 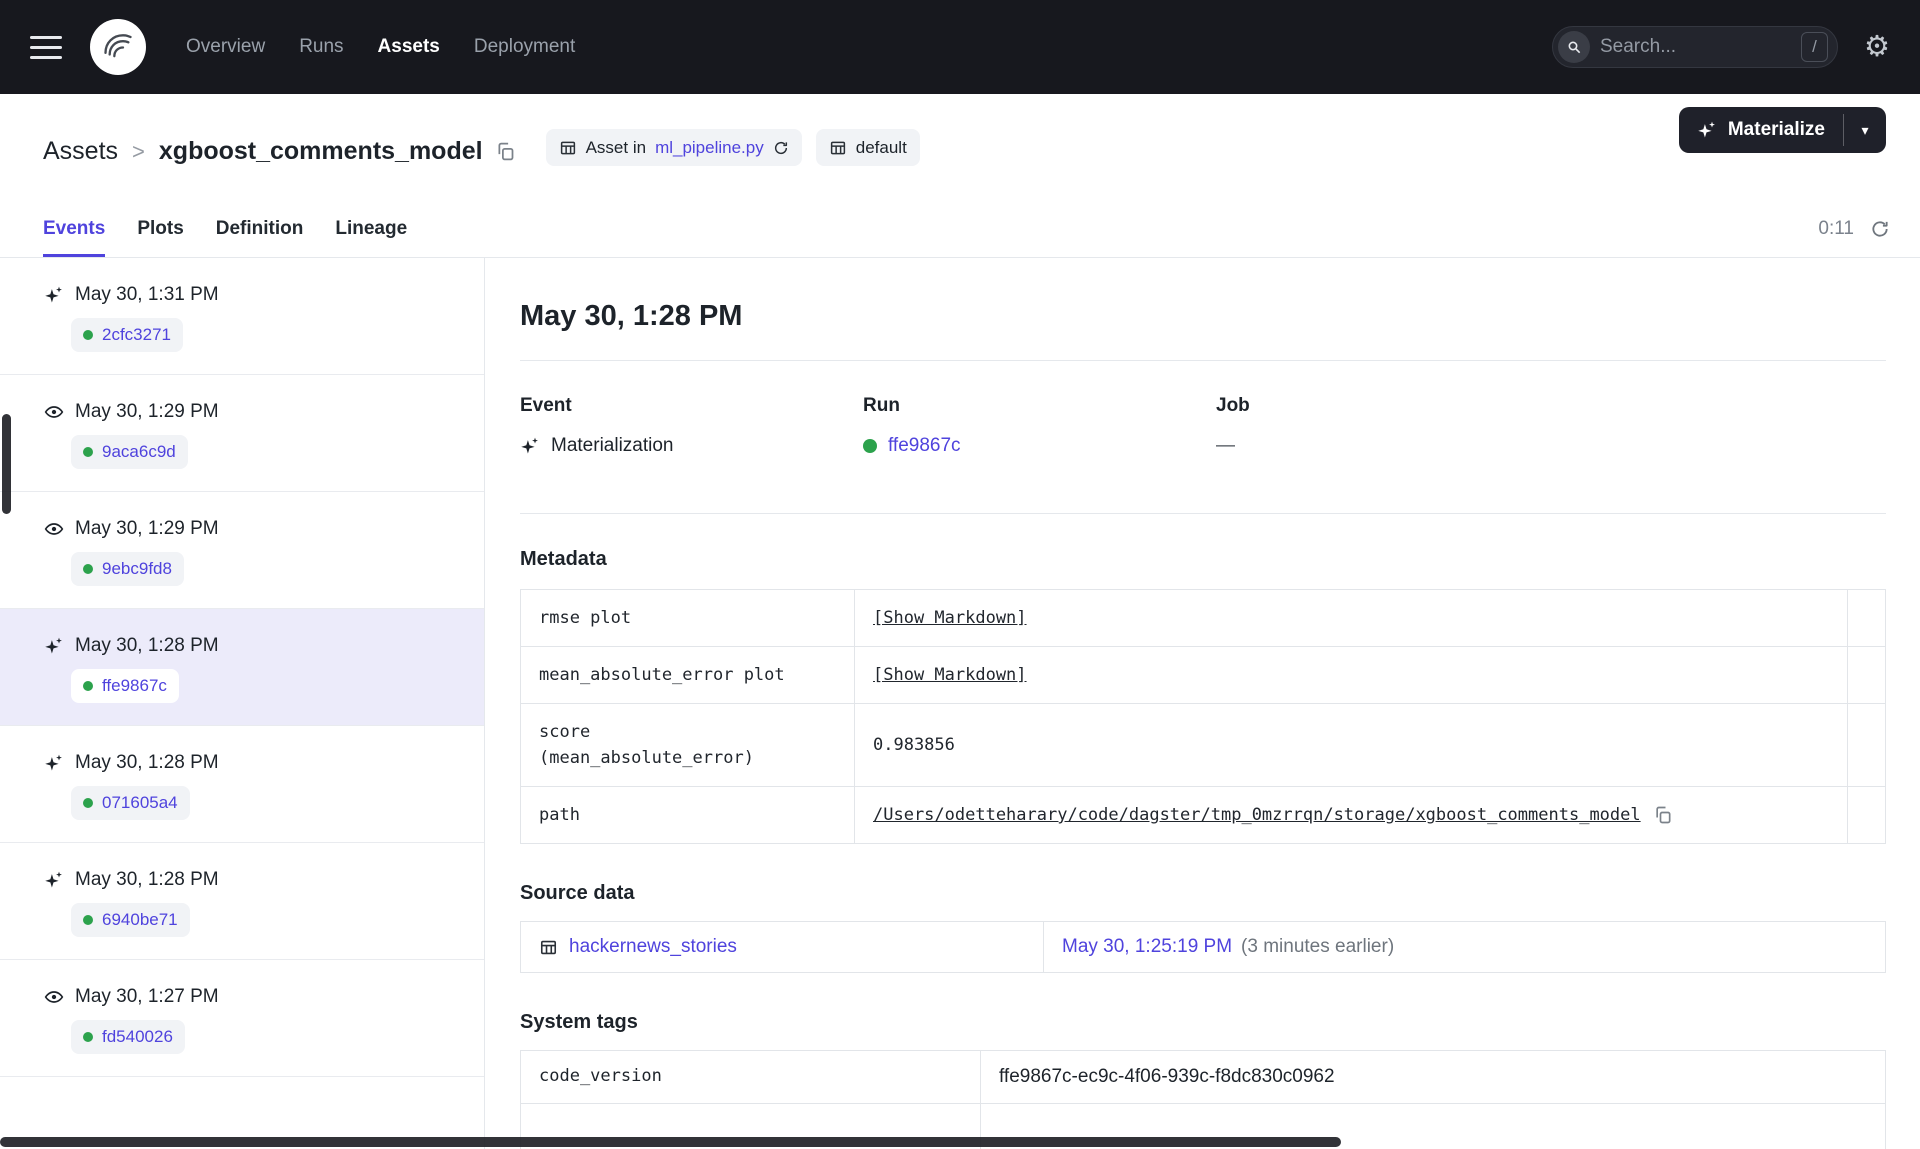 What do you see at coordinates (505, 151) in the screenshot?
I see `copy-asset-name-icon` at bounding box center [505, 151].